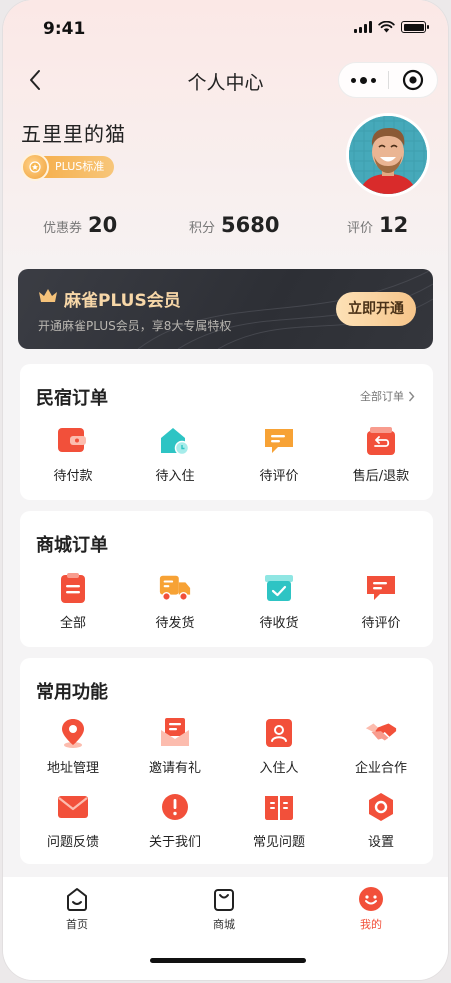  What do you see at coordinates (363, 80) in the screenshot?
I see `more-button` at bounding box center [363, 80].